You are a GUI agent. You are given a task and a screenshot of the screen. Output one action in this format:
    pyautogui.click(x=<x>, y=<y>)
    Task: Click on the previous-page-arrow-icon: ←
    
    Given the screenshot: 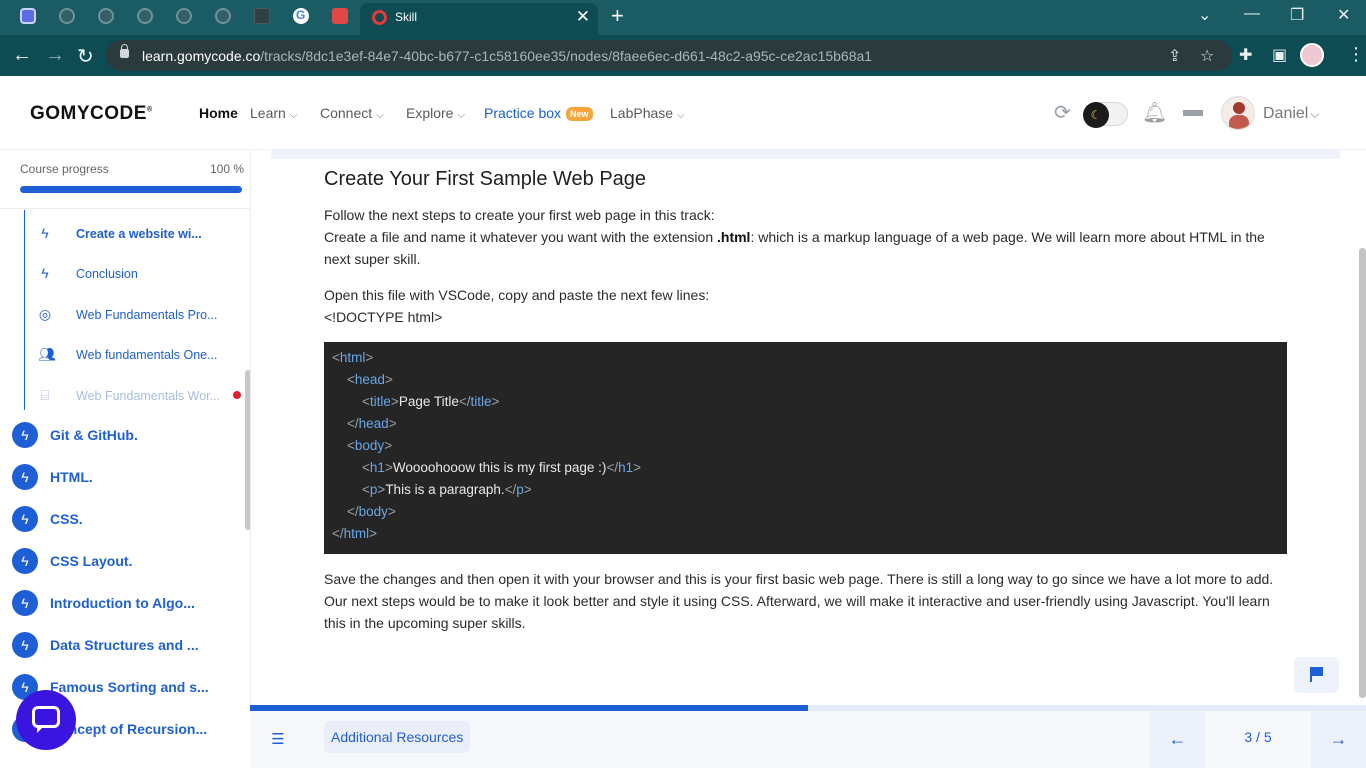 What is the action you would take?
    pyautogui.click(x=1177, y=739)
    